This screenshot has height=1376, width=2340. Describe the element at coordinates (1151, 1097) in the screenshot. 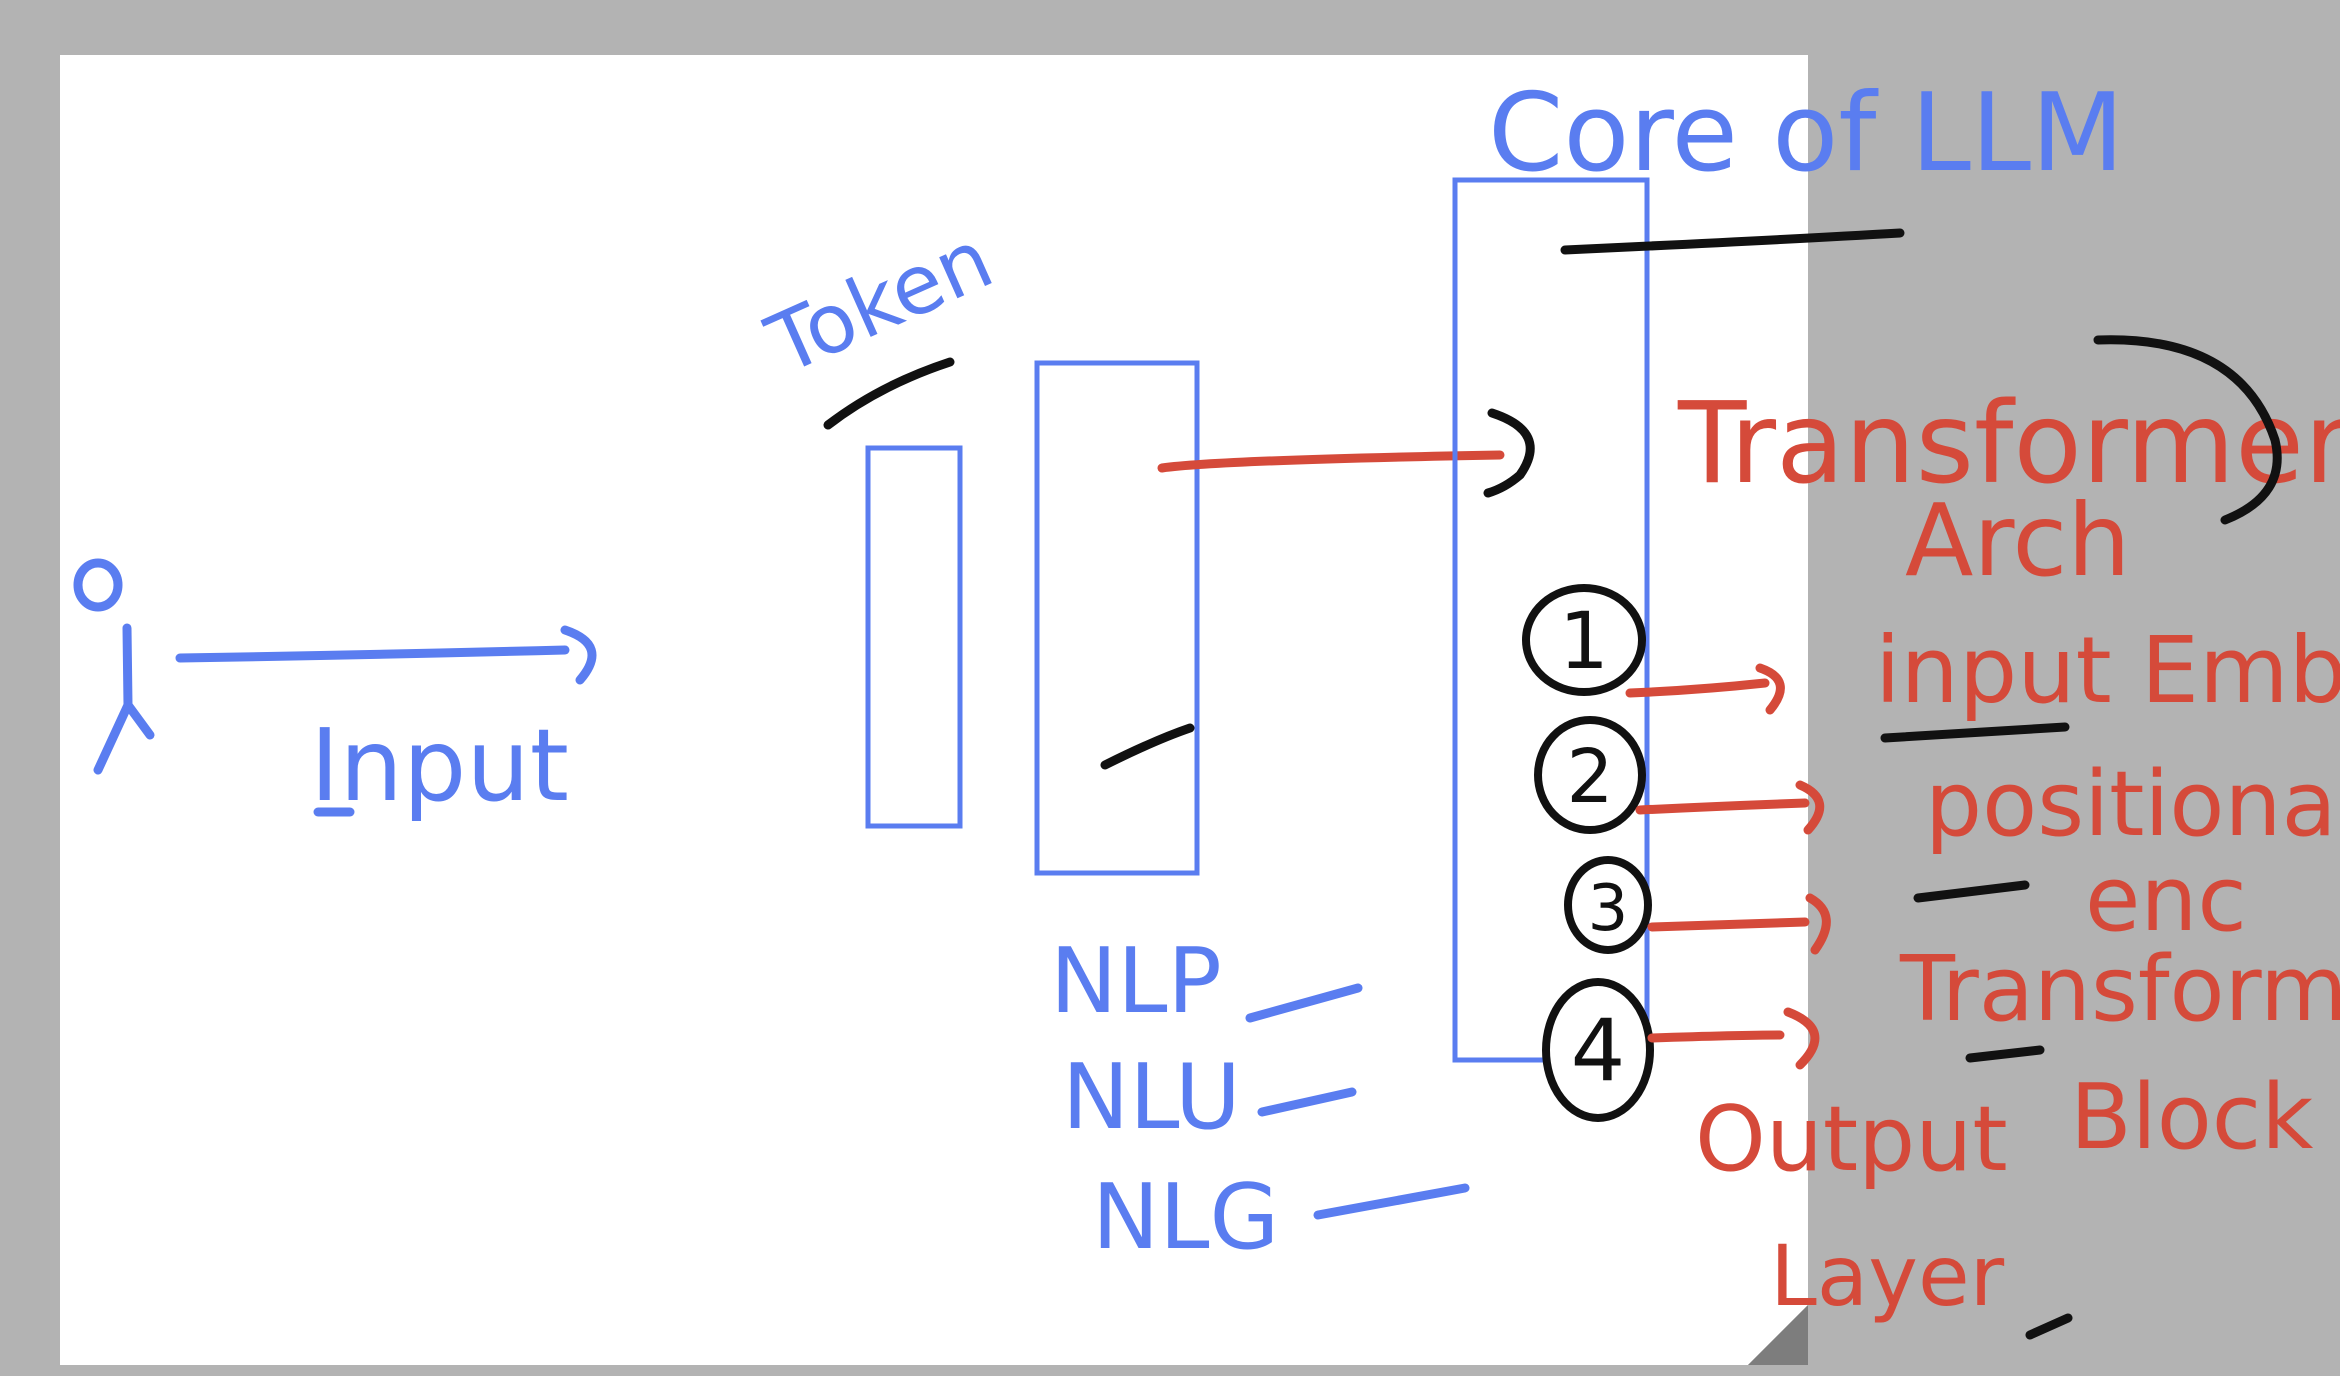

I see `nlu-label: NLU` at that location.